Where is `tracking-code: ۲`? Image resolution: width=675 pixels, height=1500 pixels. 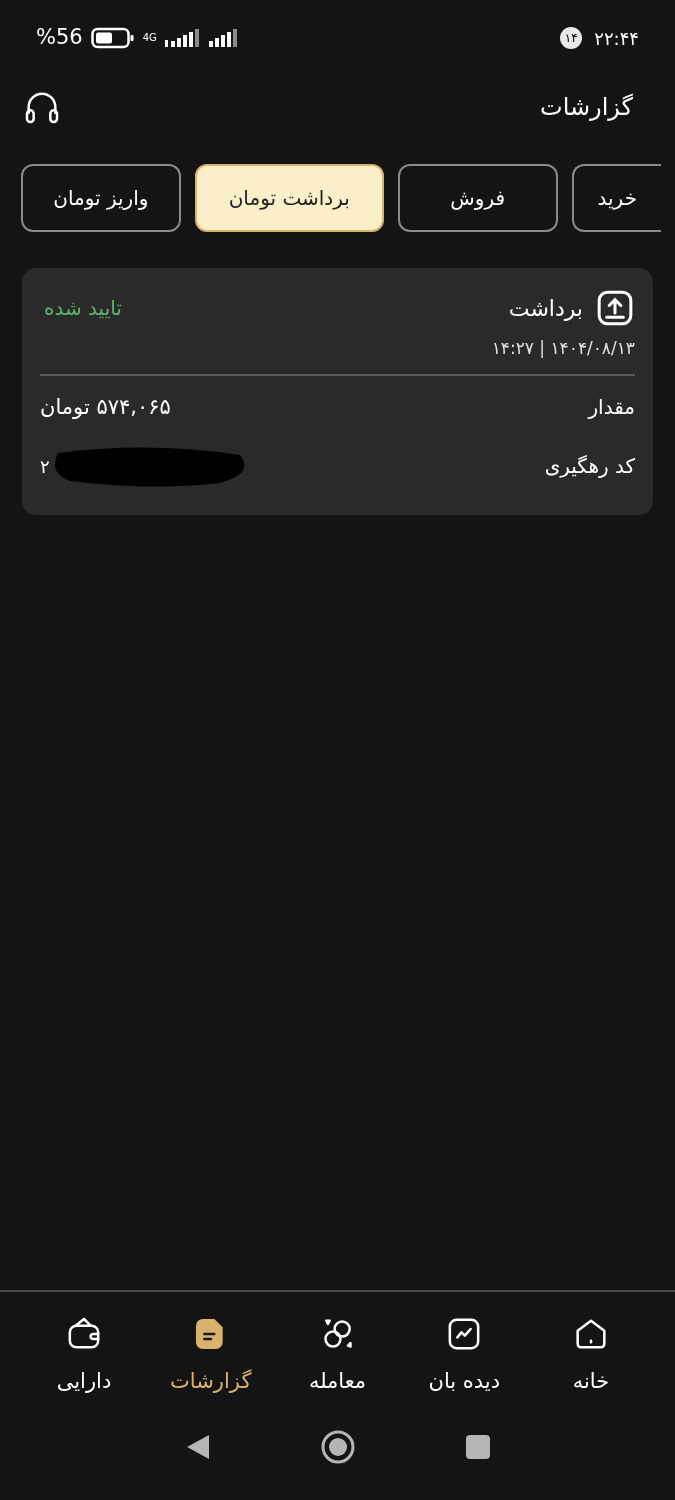
tracking-code: ۲ is located at coordinates (45, 466).